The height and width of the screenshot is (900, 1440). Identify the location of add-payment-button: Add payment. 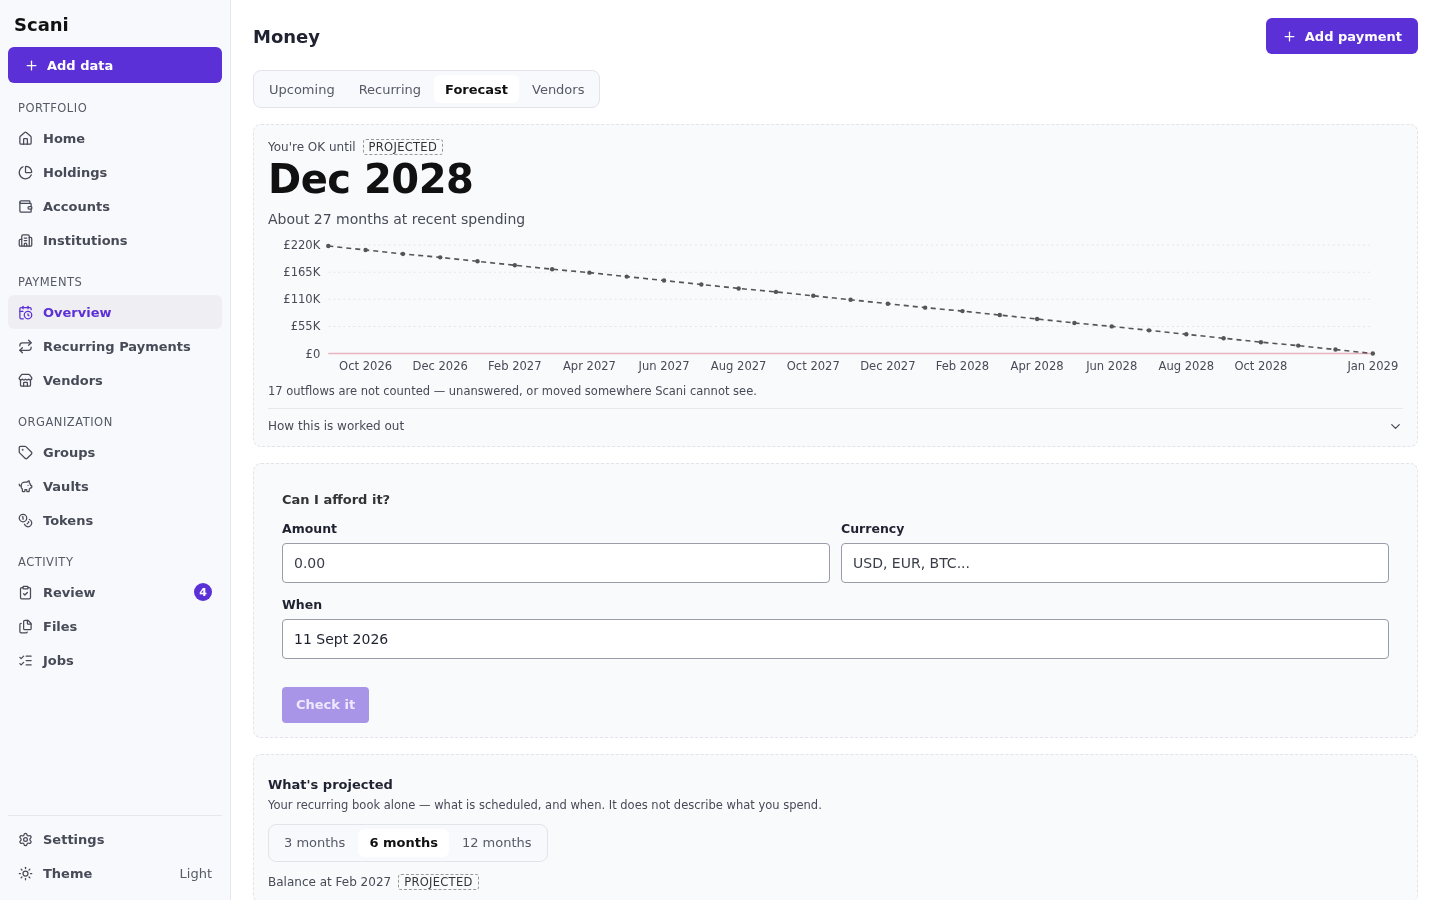
(1341, 36).